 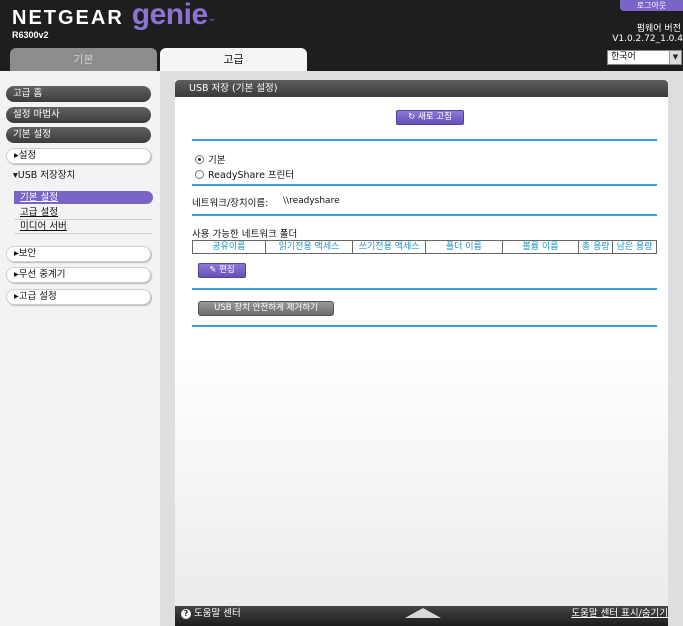 What do you see at coordinates (43, 227) in the screenshot?
I see `sidebar-subitem-media-server: 미디어 서버` at bounding box center [43, 227].